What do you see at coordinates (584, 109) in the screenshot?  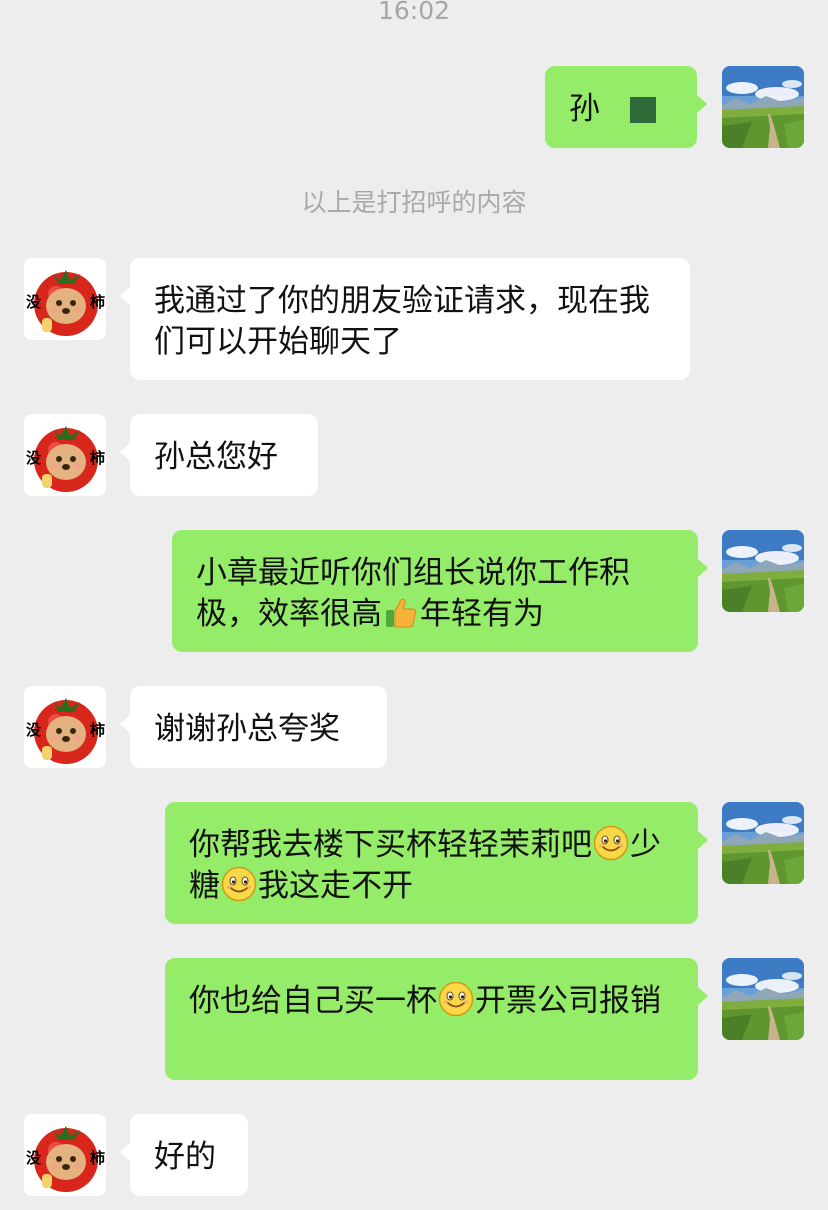 I see `message-text: 孙` at bounding box center [584, 109].